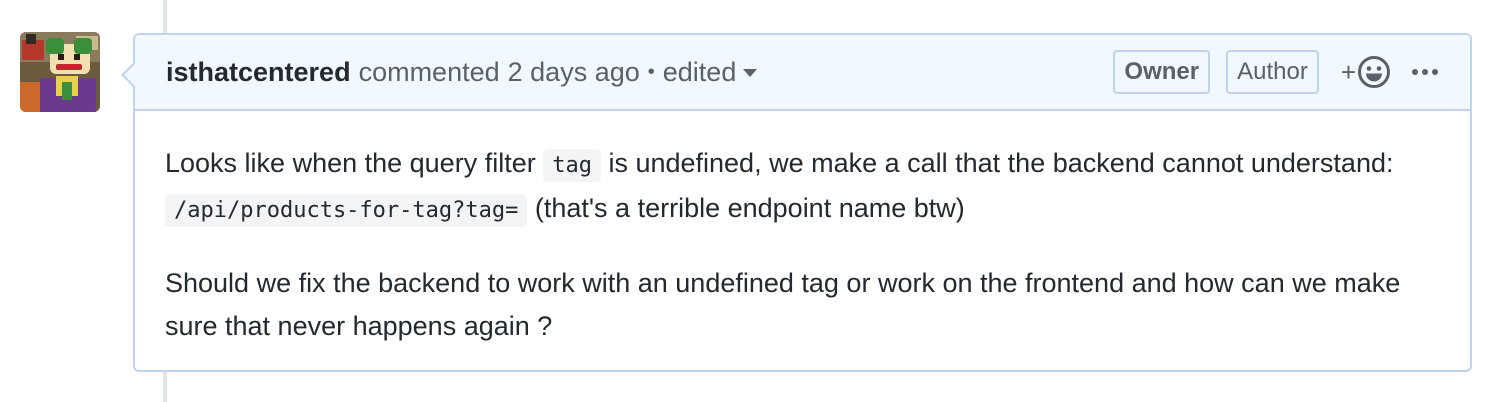 This screenshot has height=402, width=1506. What do you see at coordinates (1162, 72) in the screenshot?
I see `owner-badge: Owner` at bounding box center [1162, 72].